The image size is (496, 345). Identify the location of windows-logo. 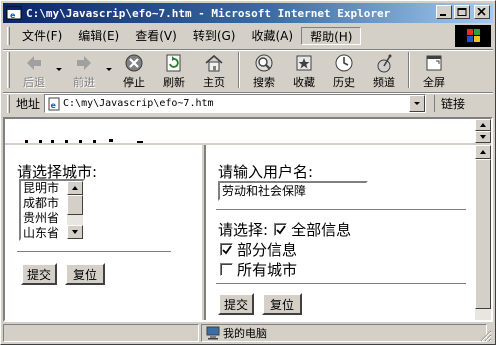
(473, 36).